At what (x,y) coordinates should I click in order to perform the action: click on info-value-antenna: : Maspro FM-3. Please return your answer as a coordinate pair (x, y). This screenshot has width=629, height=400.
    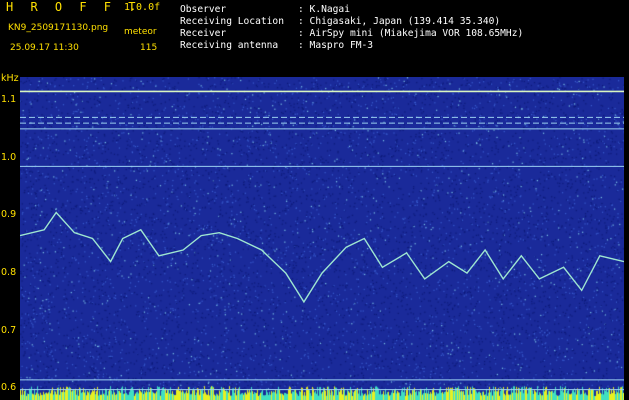
    Looking at the image, I should click on (336, 45).